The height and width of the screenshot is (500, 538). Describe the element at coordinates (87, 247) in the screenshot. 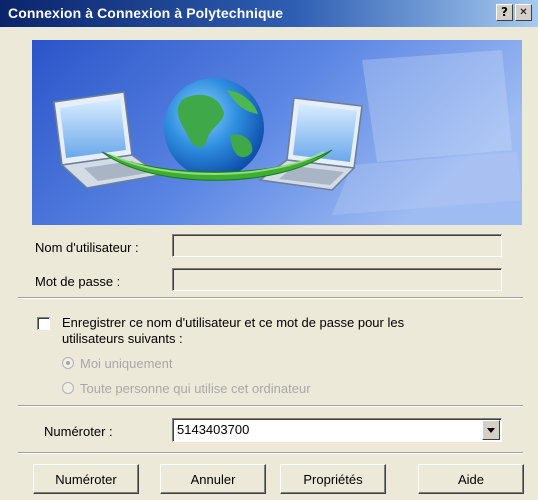

I see `username-label: Nom d'utilisateur :` at that location.